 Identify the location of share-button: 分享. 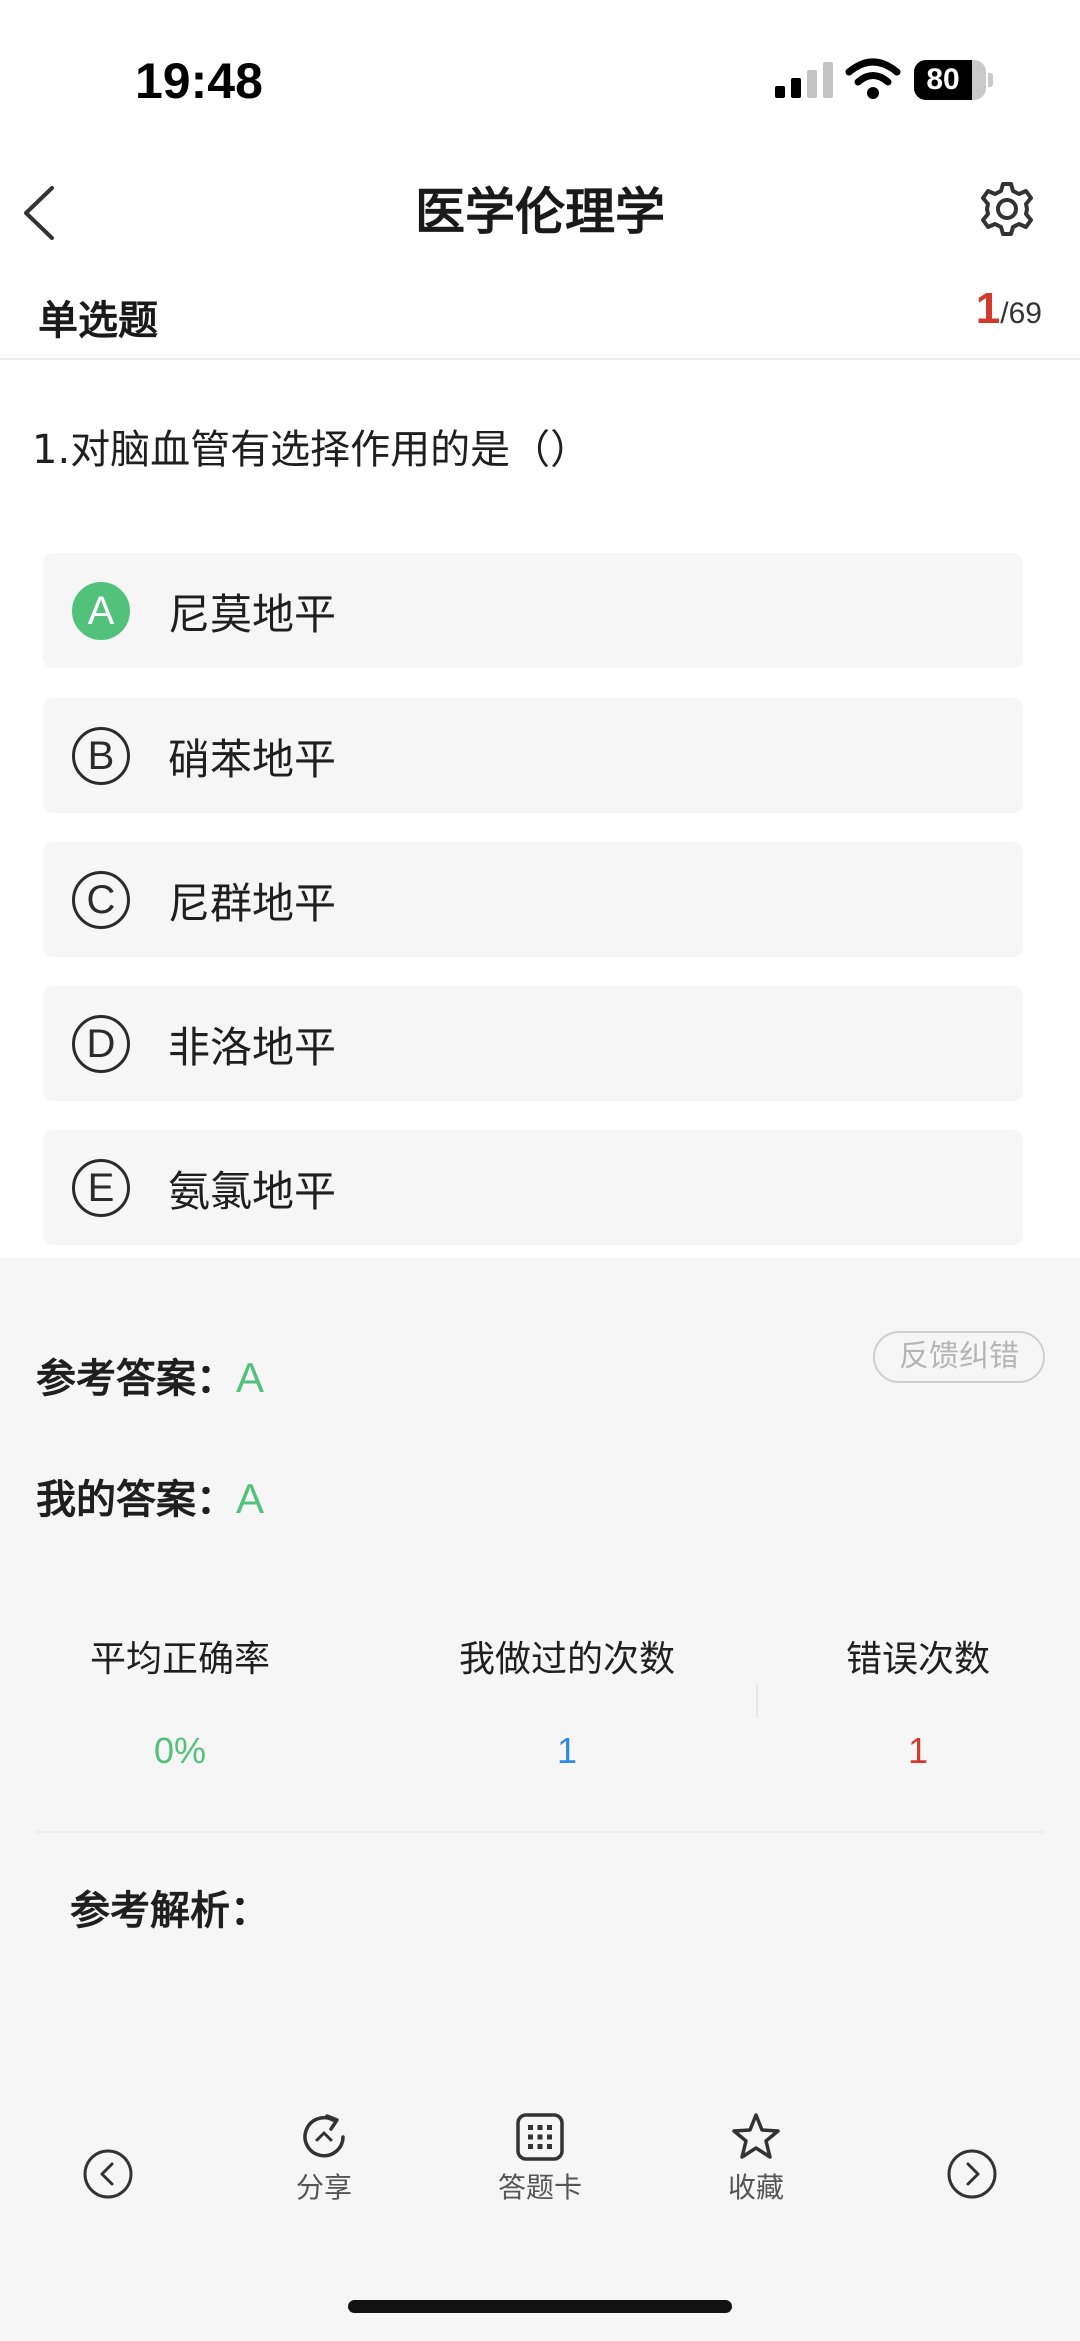
(324, 2158).